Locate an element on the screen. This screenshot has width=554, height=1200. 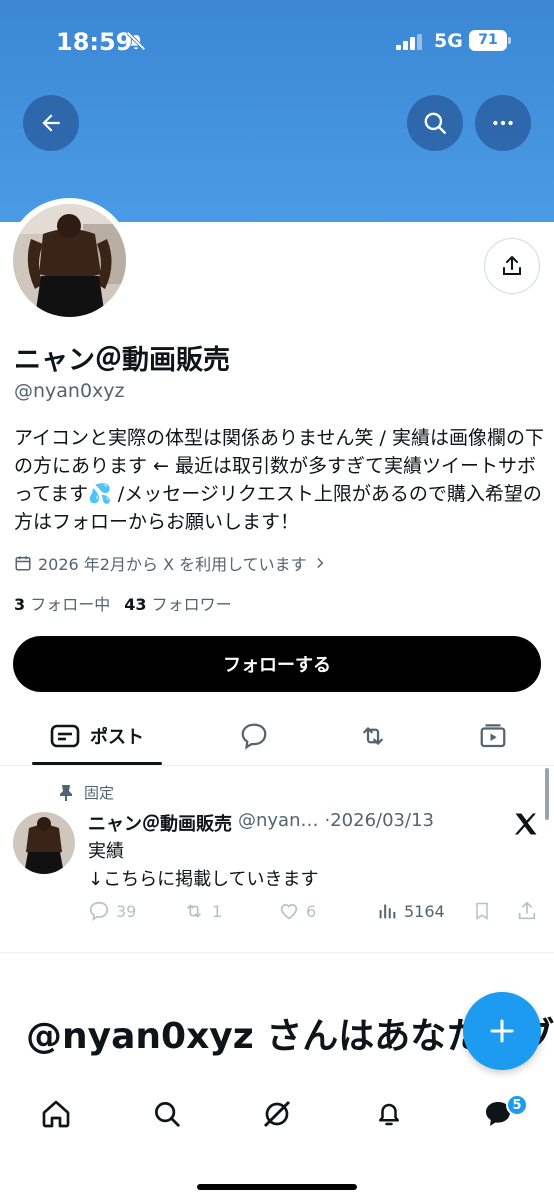
following-label: フォロー中 is located at coordinates (70, 604).